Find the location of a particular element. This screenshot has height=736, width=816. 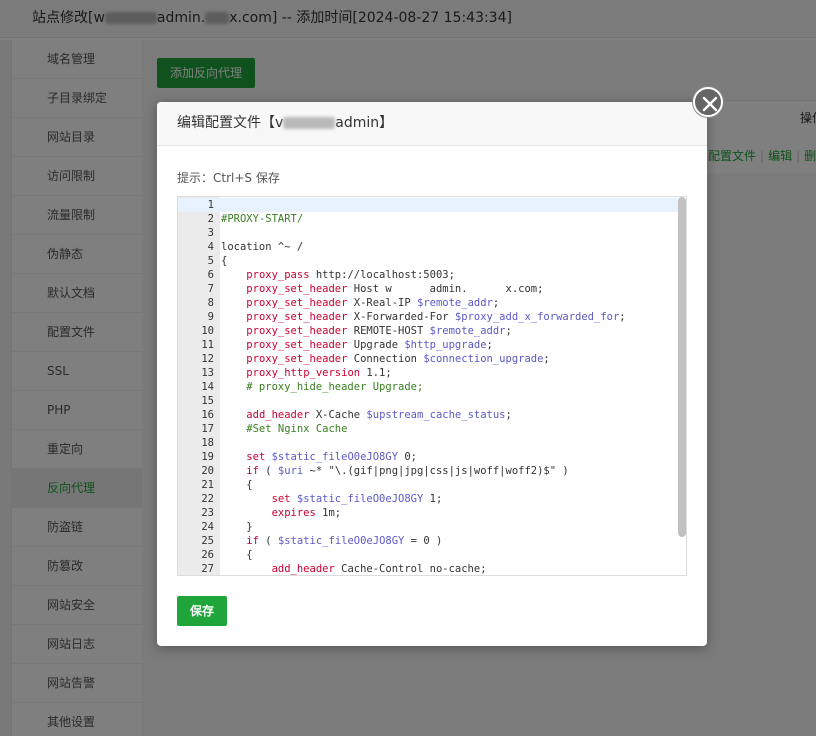

redacted-text is located at coordinates (309, 123).